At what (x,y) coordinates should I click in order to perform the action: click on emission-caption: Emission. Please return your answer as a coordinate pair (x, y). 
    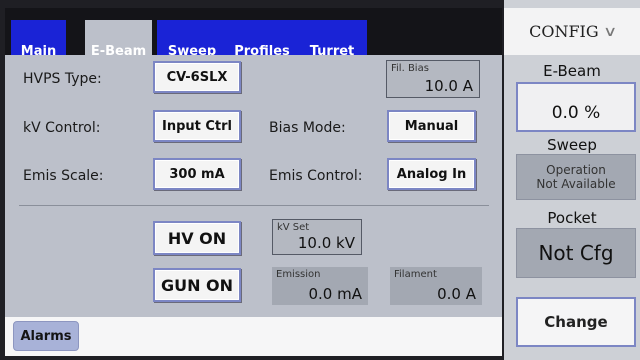
    Looking at the image, I should click on (298, 274).